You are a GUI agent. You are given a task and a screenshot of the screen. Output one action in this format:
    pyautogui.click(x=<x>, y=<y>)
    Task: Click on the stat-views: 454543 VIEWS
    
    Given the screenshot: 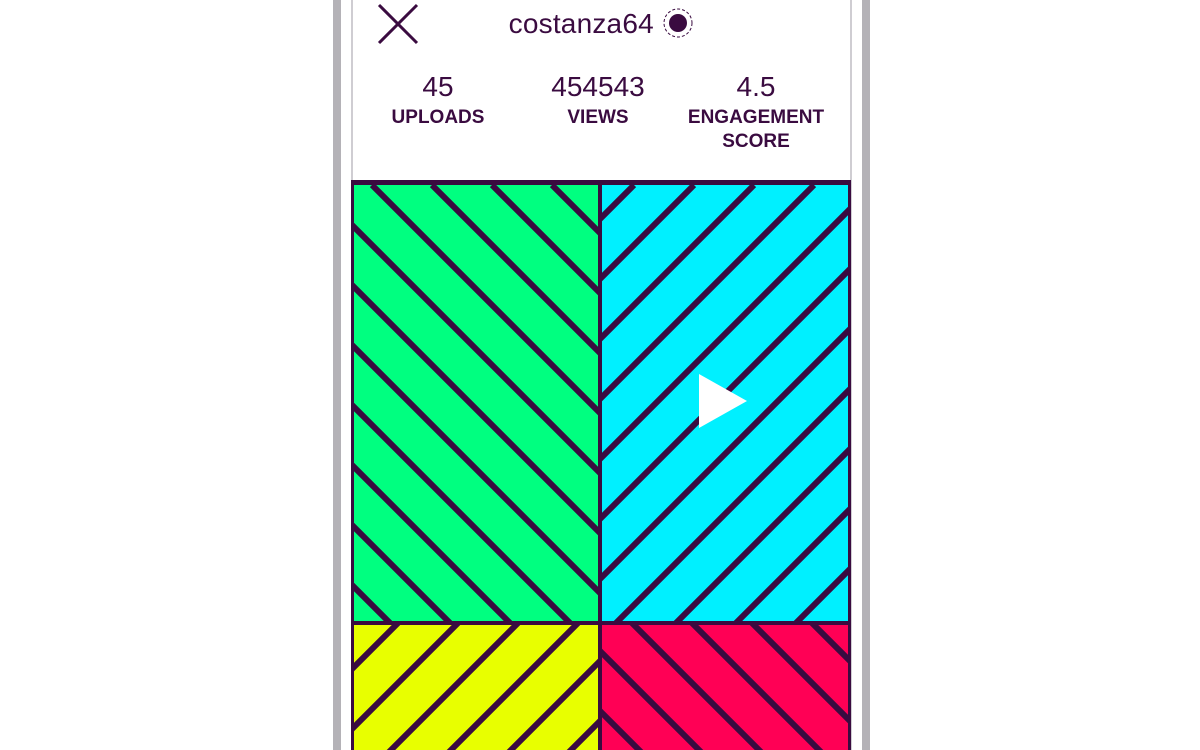 What is the action you would take?
    pyautogui.click(x=598, y=100)
    